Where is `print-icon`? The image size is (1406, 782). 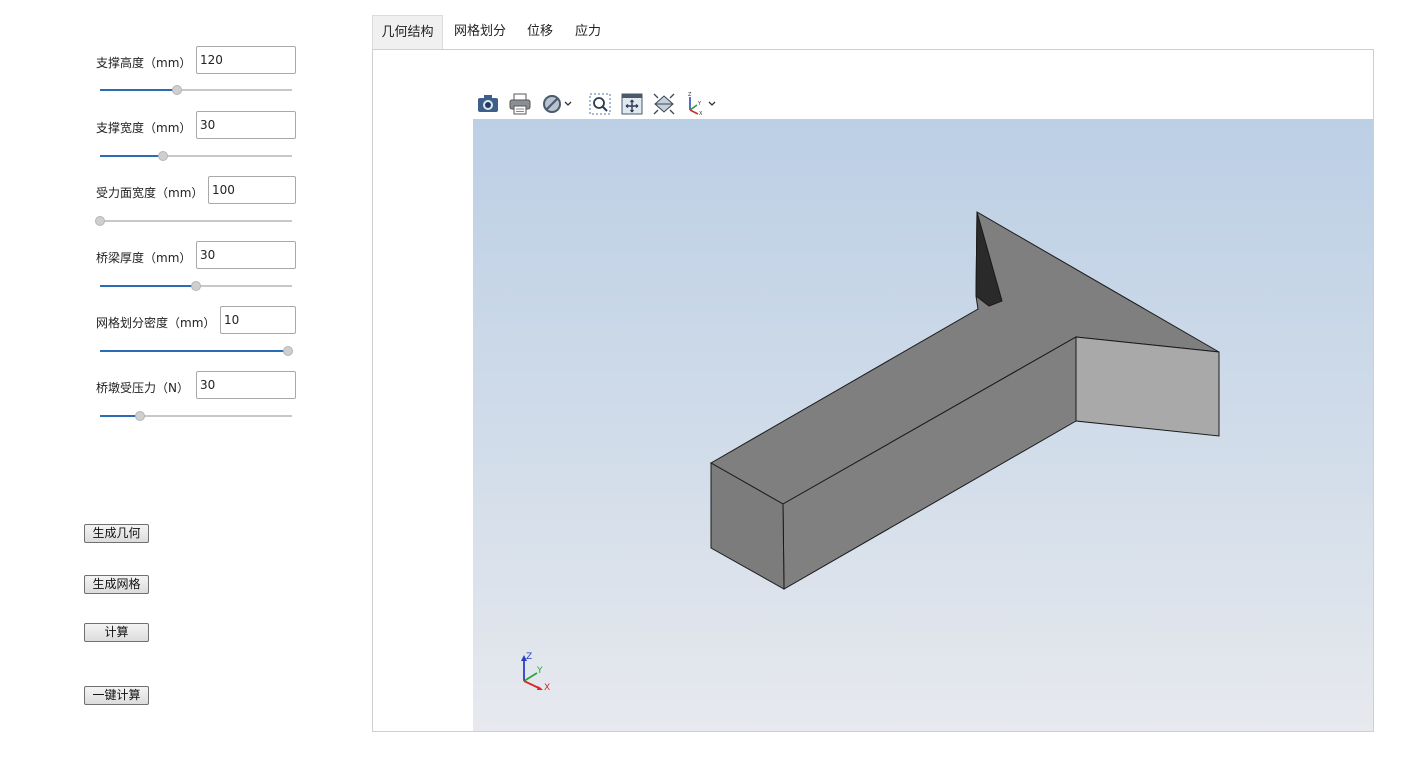
print-icon is located at coordinates (520, 104).